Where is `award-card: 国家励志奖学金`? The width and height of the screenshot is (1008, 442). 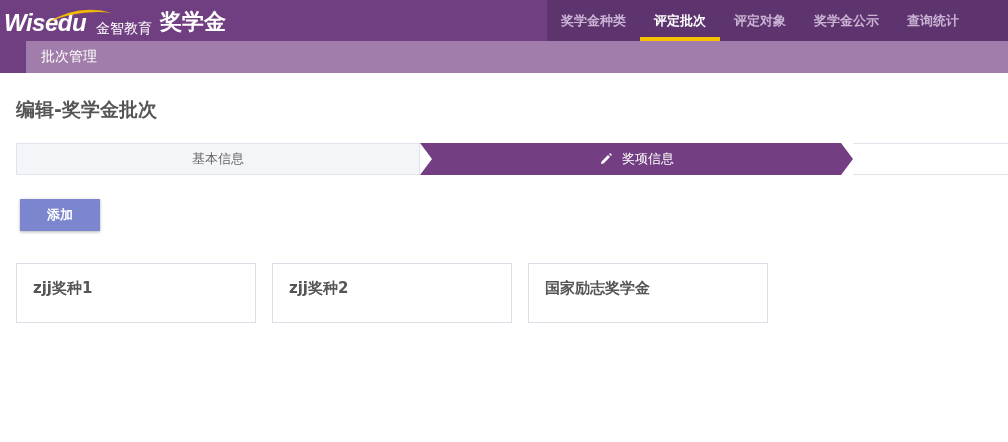 award-card: 国家励志奖学金 is located at coordinates (648, 293).